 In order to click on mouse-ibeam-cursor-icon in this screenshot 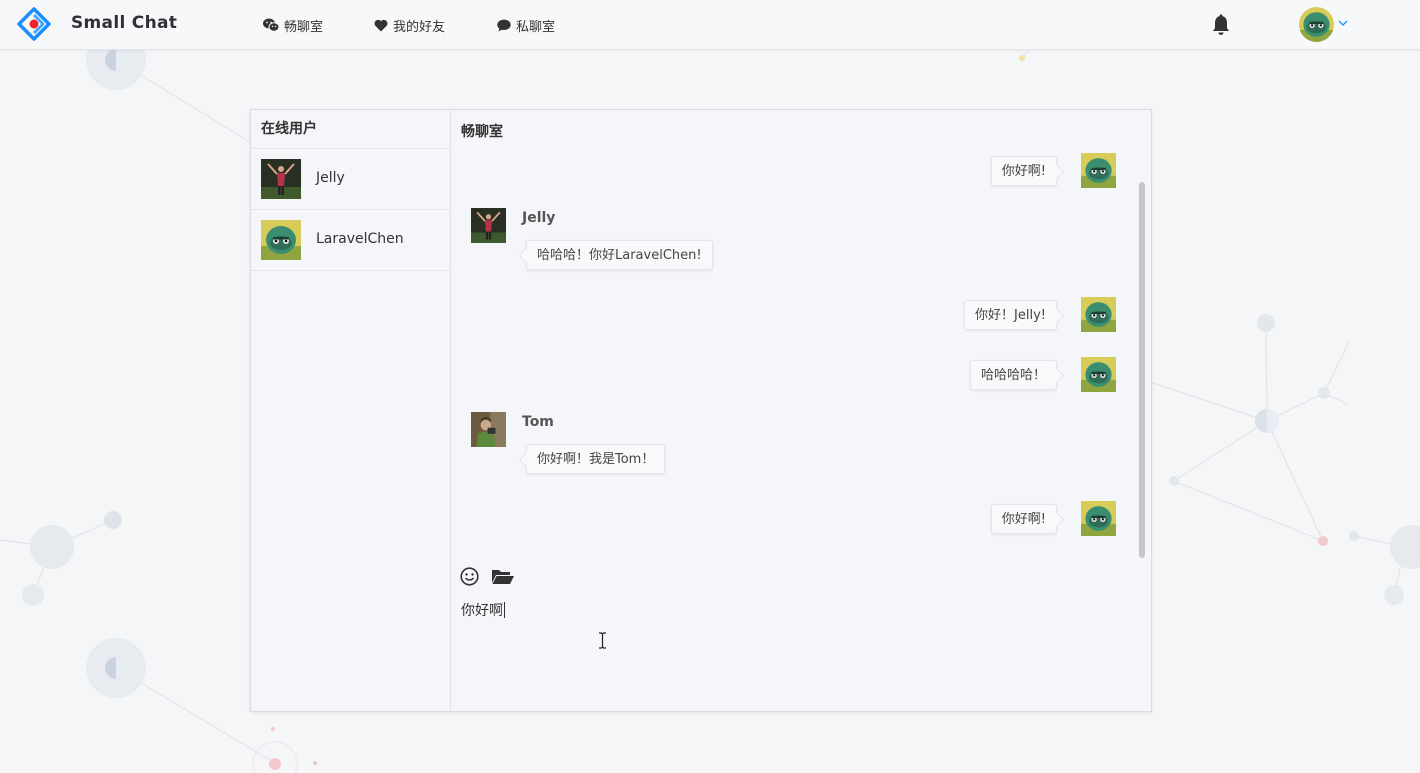, I will do `click(602, 640)`.